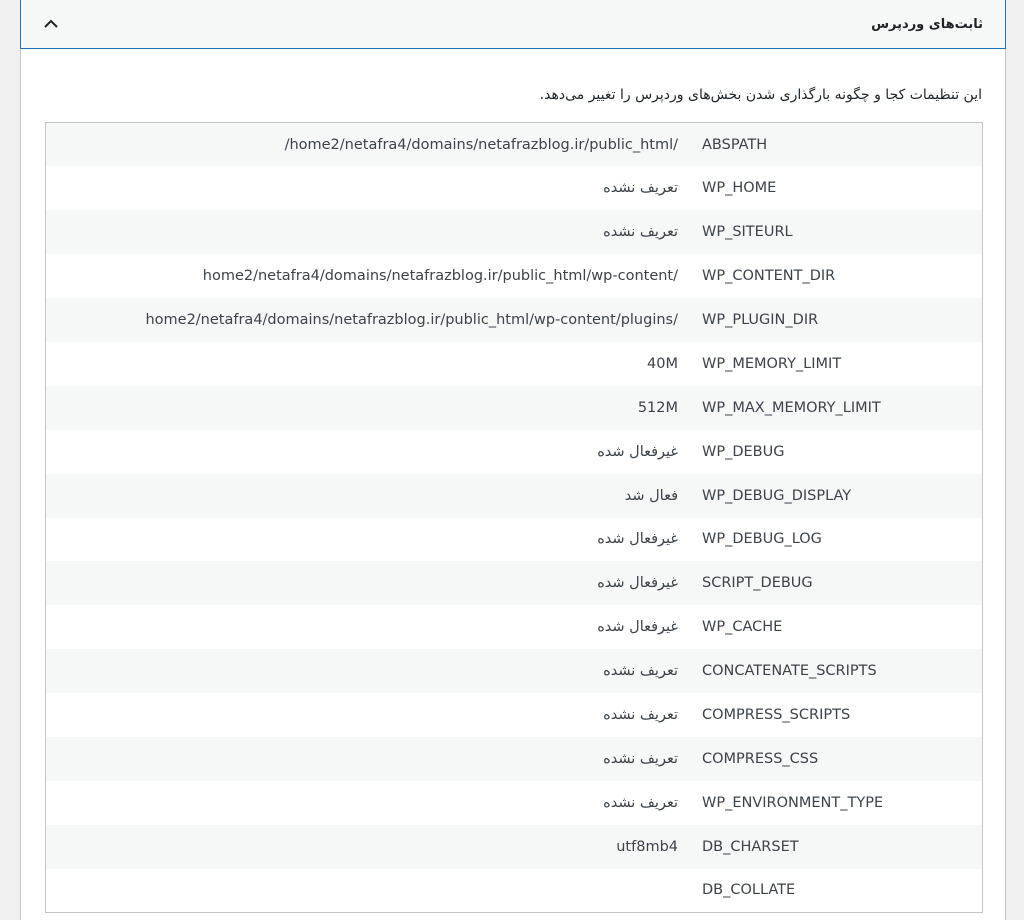 This screenshot has width=1024, height=920. I want to click on constant-name: WP_SITEURL, so click(747, 232).